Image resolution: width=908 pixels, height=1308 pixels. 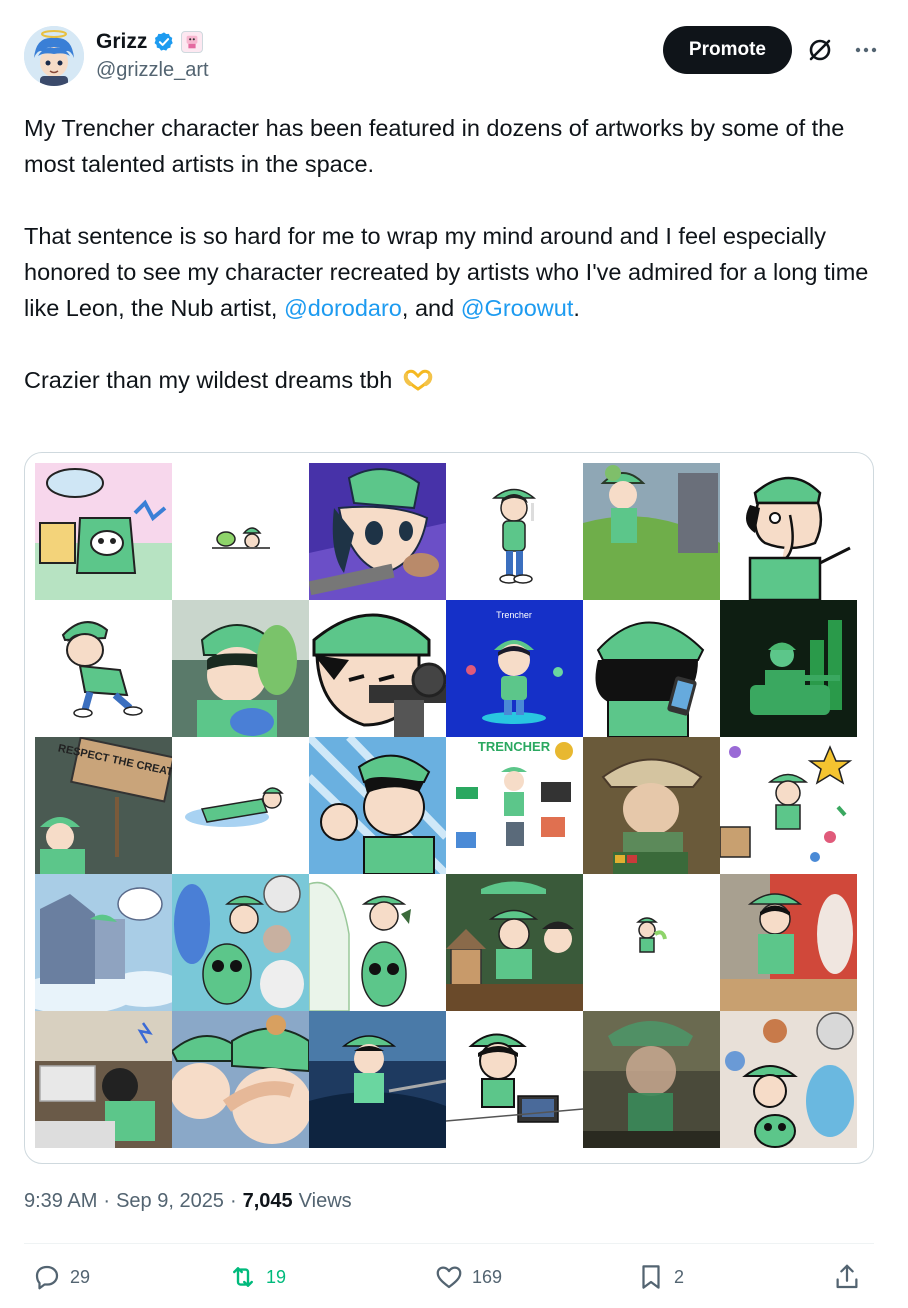 I want to click on avatar-image, so click(x=54, y=56).